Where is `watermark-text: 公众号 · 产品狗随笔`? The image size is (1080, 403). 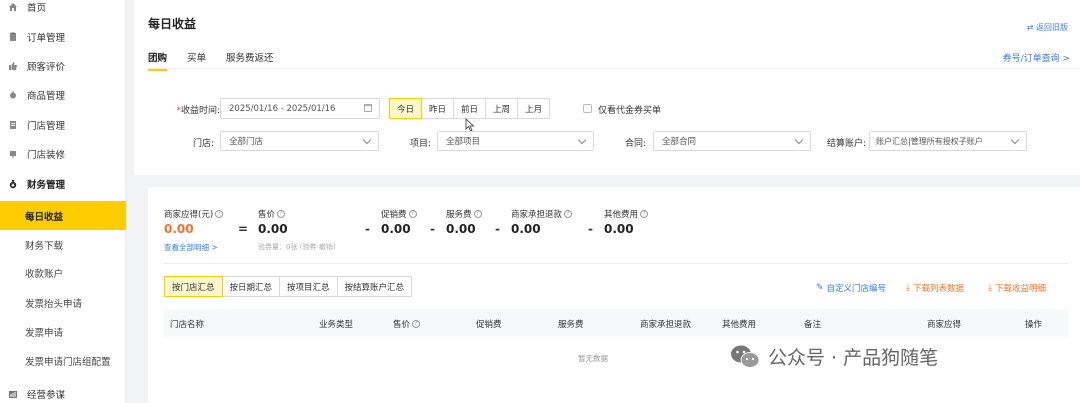 watermark-text: 公众号 · 产品狗随笔 is located at coordinates (853, 358).